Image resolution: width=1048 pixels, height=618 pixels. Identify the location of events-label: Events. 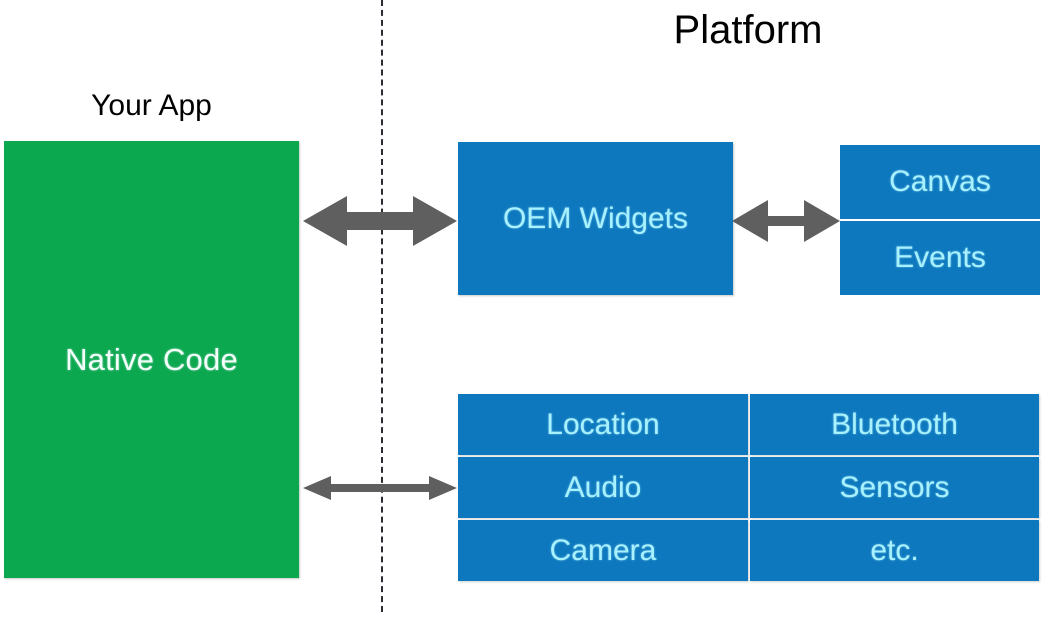
(940, 257).